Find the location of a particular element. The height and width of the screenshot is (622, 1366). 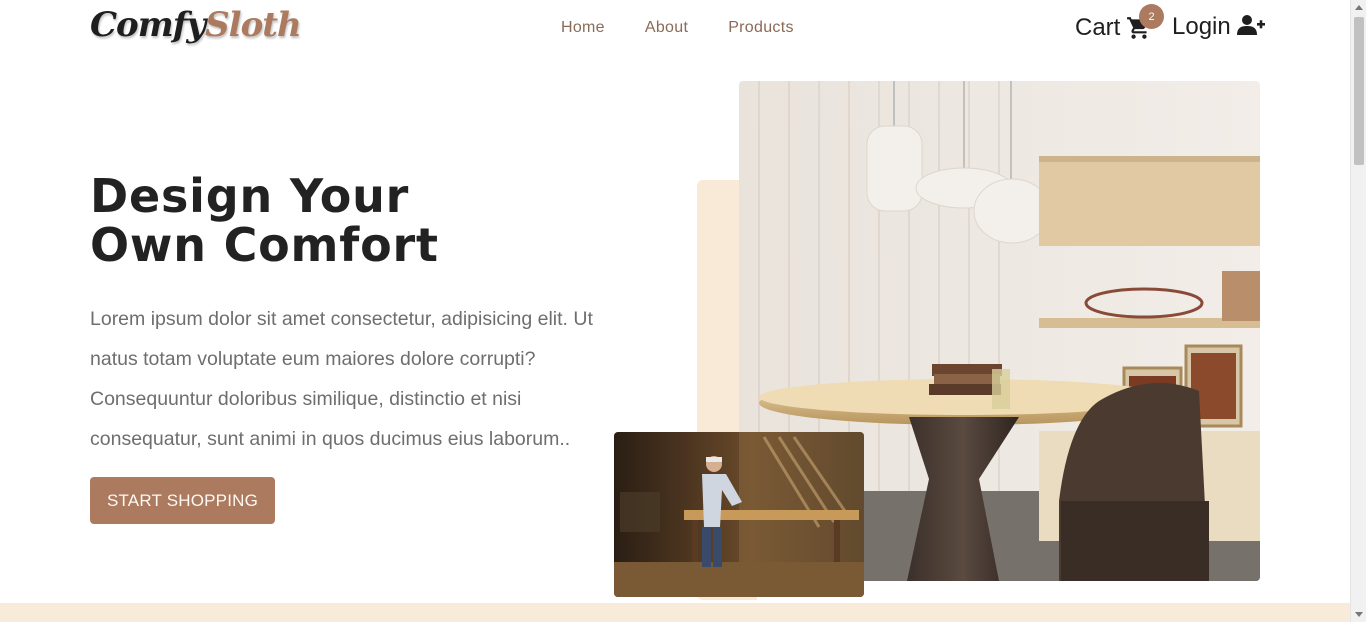

hero-title: Design Your Own Comfort is located at coordinates (300, 221).